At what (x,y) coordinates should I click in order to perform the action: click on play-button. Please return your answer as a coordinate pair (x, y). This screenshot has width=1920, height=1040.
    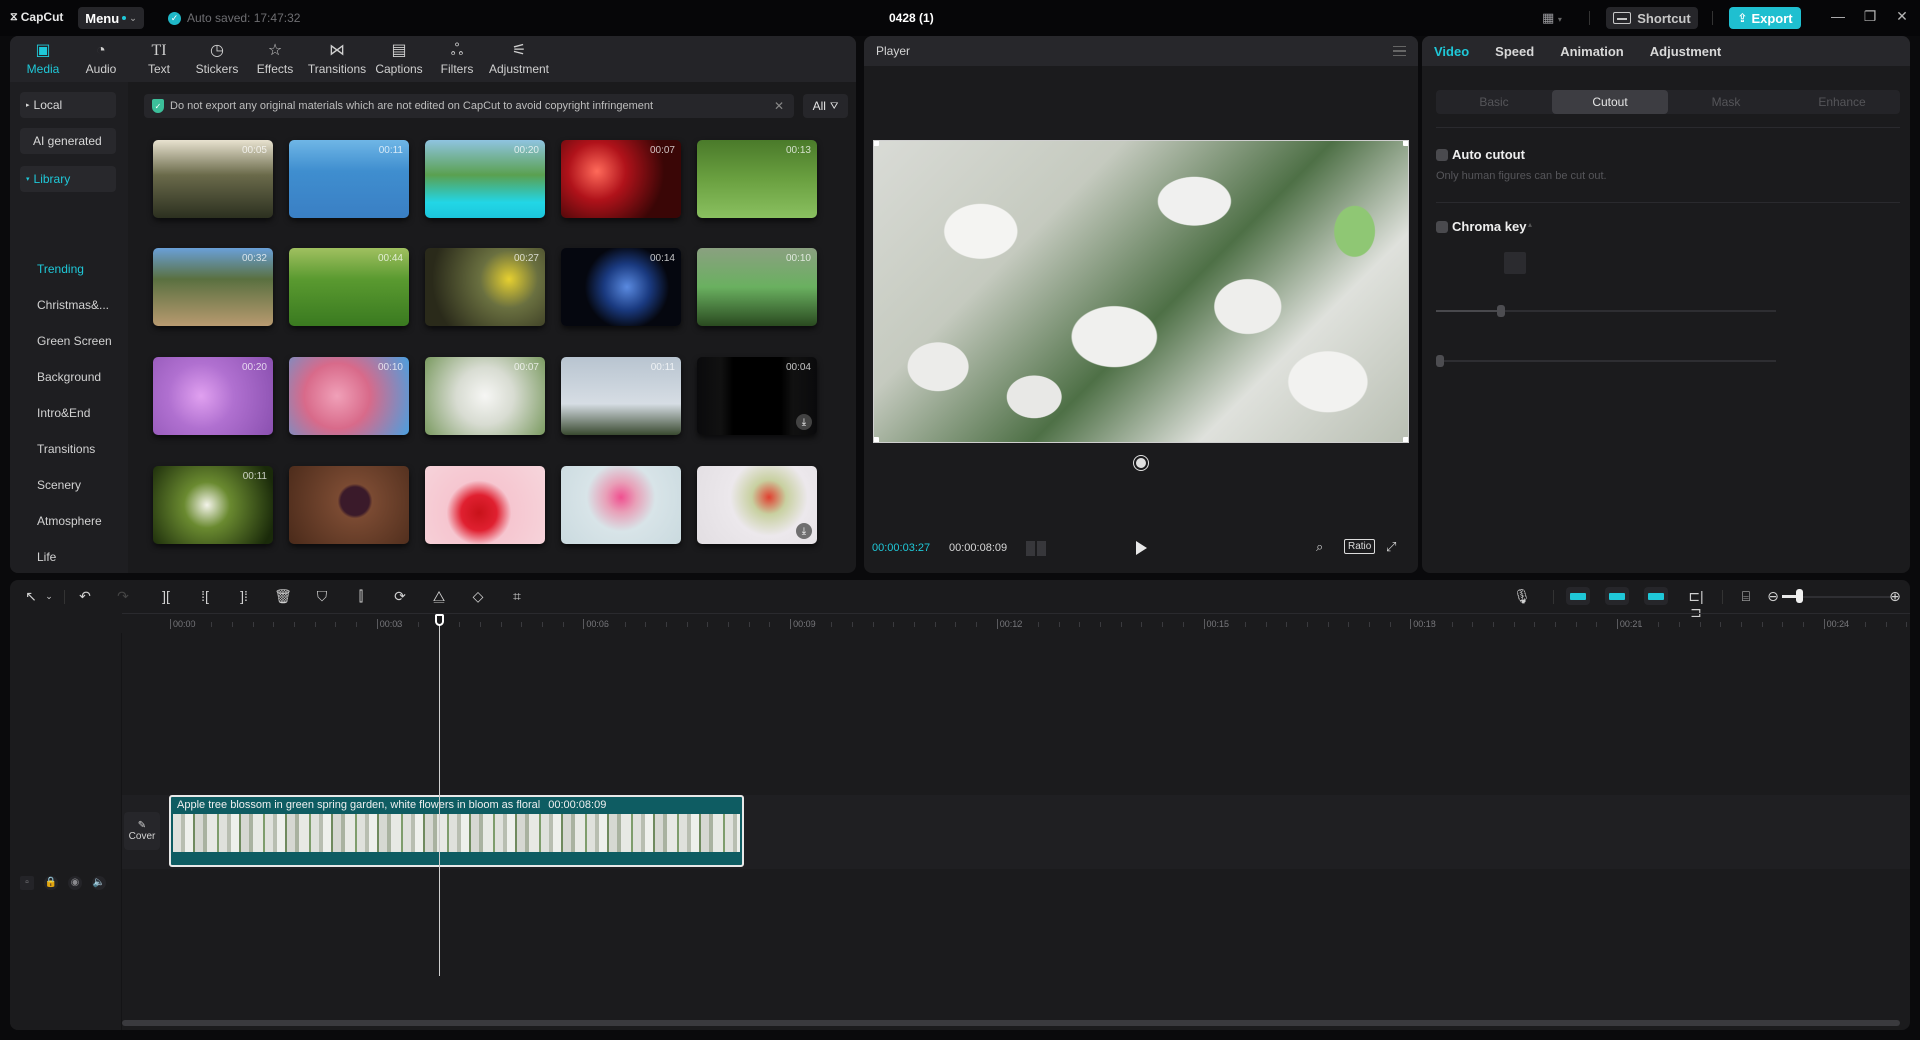
    Looking at the image, I should click on (1141, 548).